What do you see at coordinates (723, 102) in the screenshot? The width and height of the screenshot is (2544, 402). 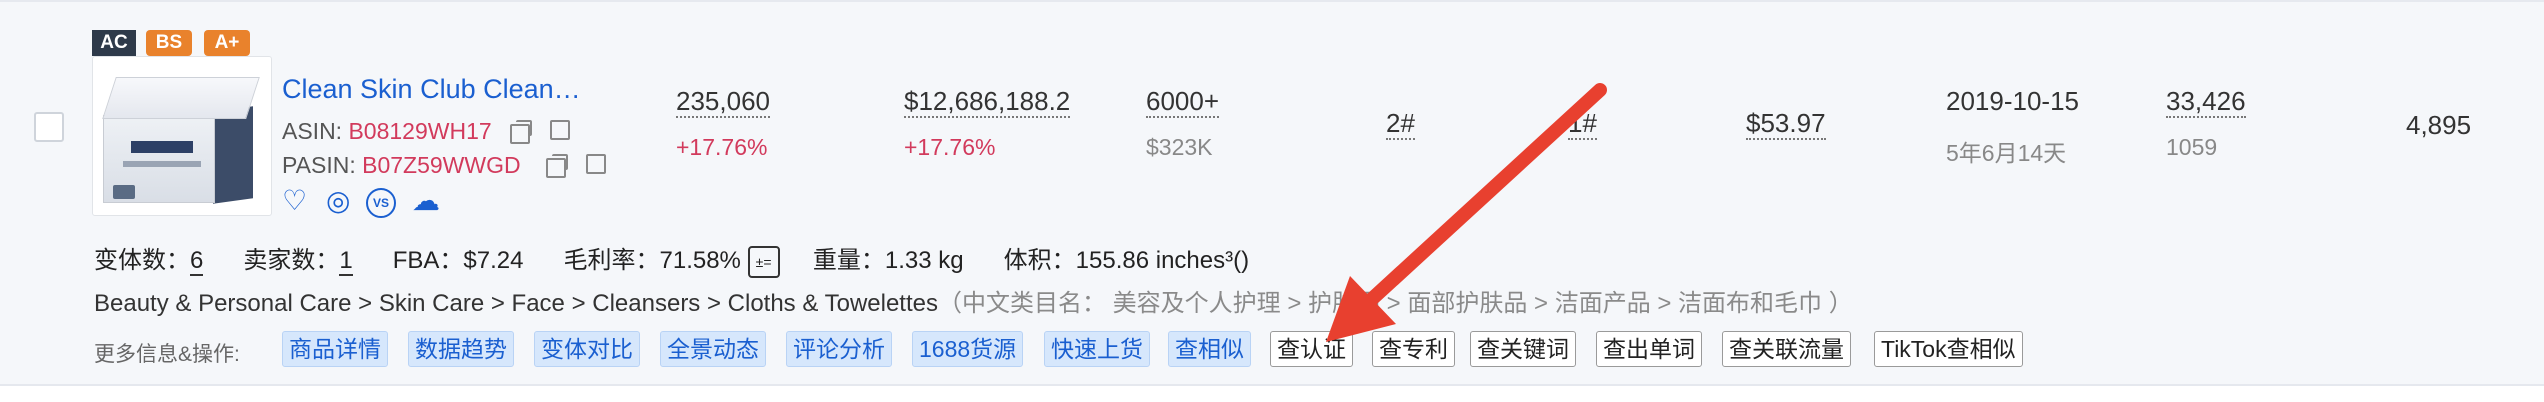 I see `sales-value: 235,060` at bounding box center [723, 102].